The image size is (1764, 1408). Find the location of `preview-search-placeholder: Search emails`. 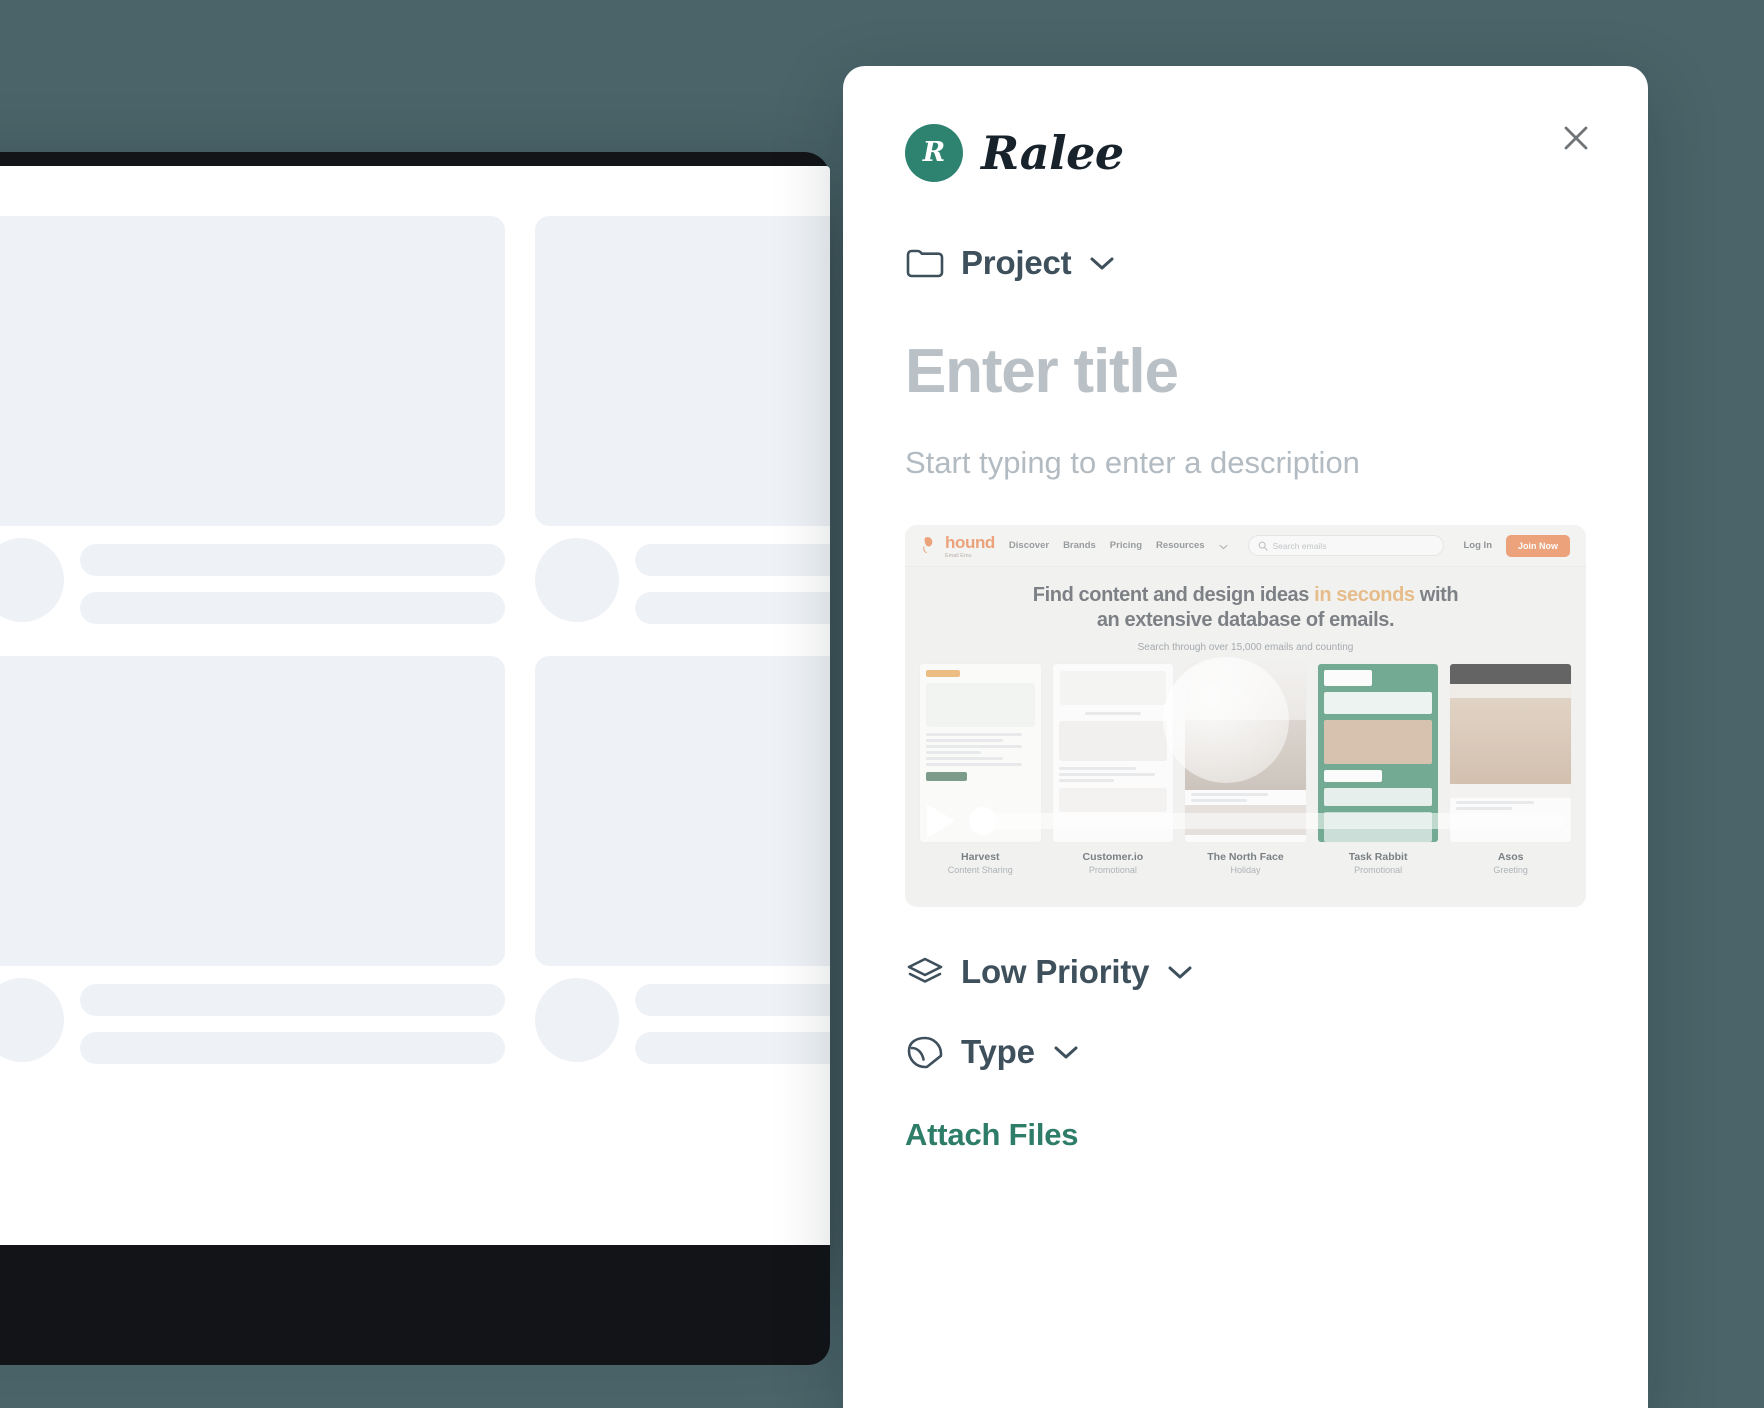

preview-search-placeholder: Search emails is located at coordinates (1299, 545).